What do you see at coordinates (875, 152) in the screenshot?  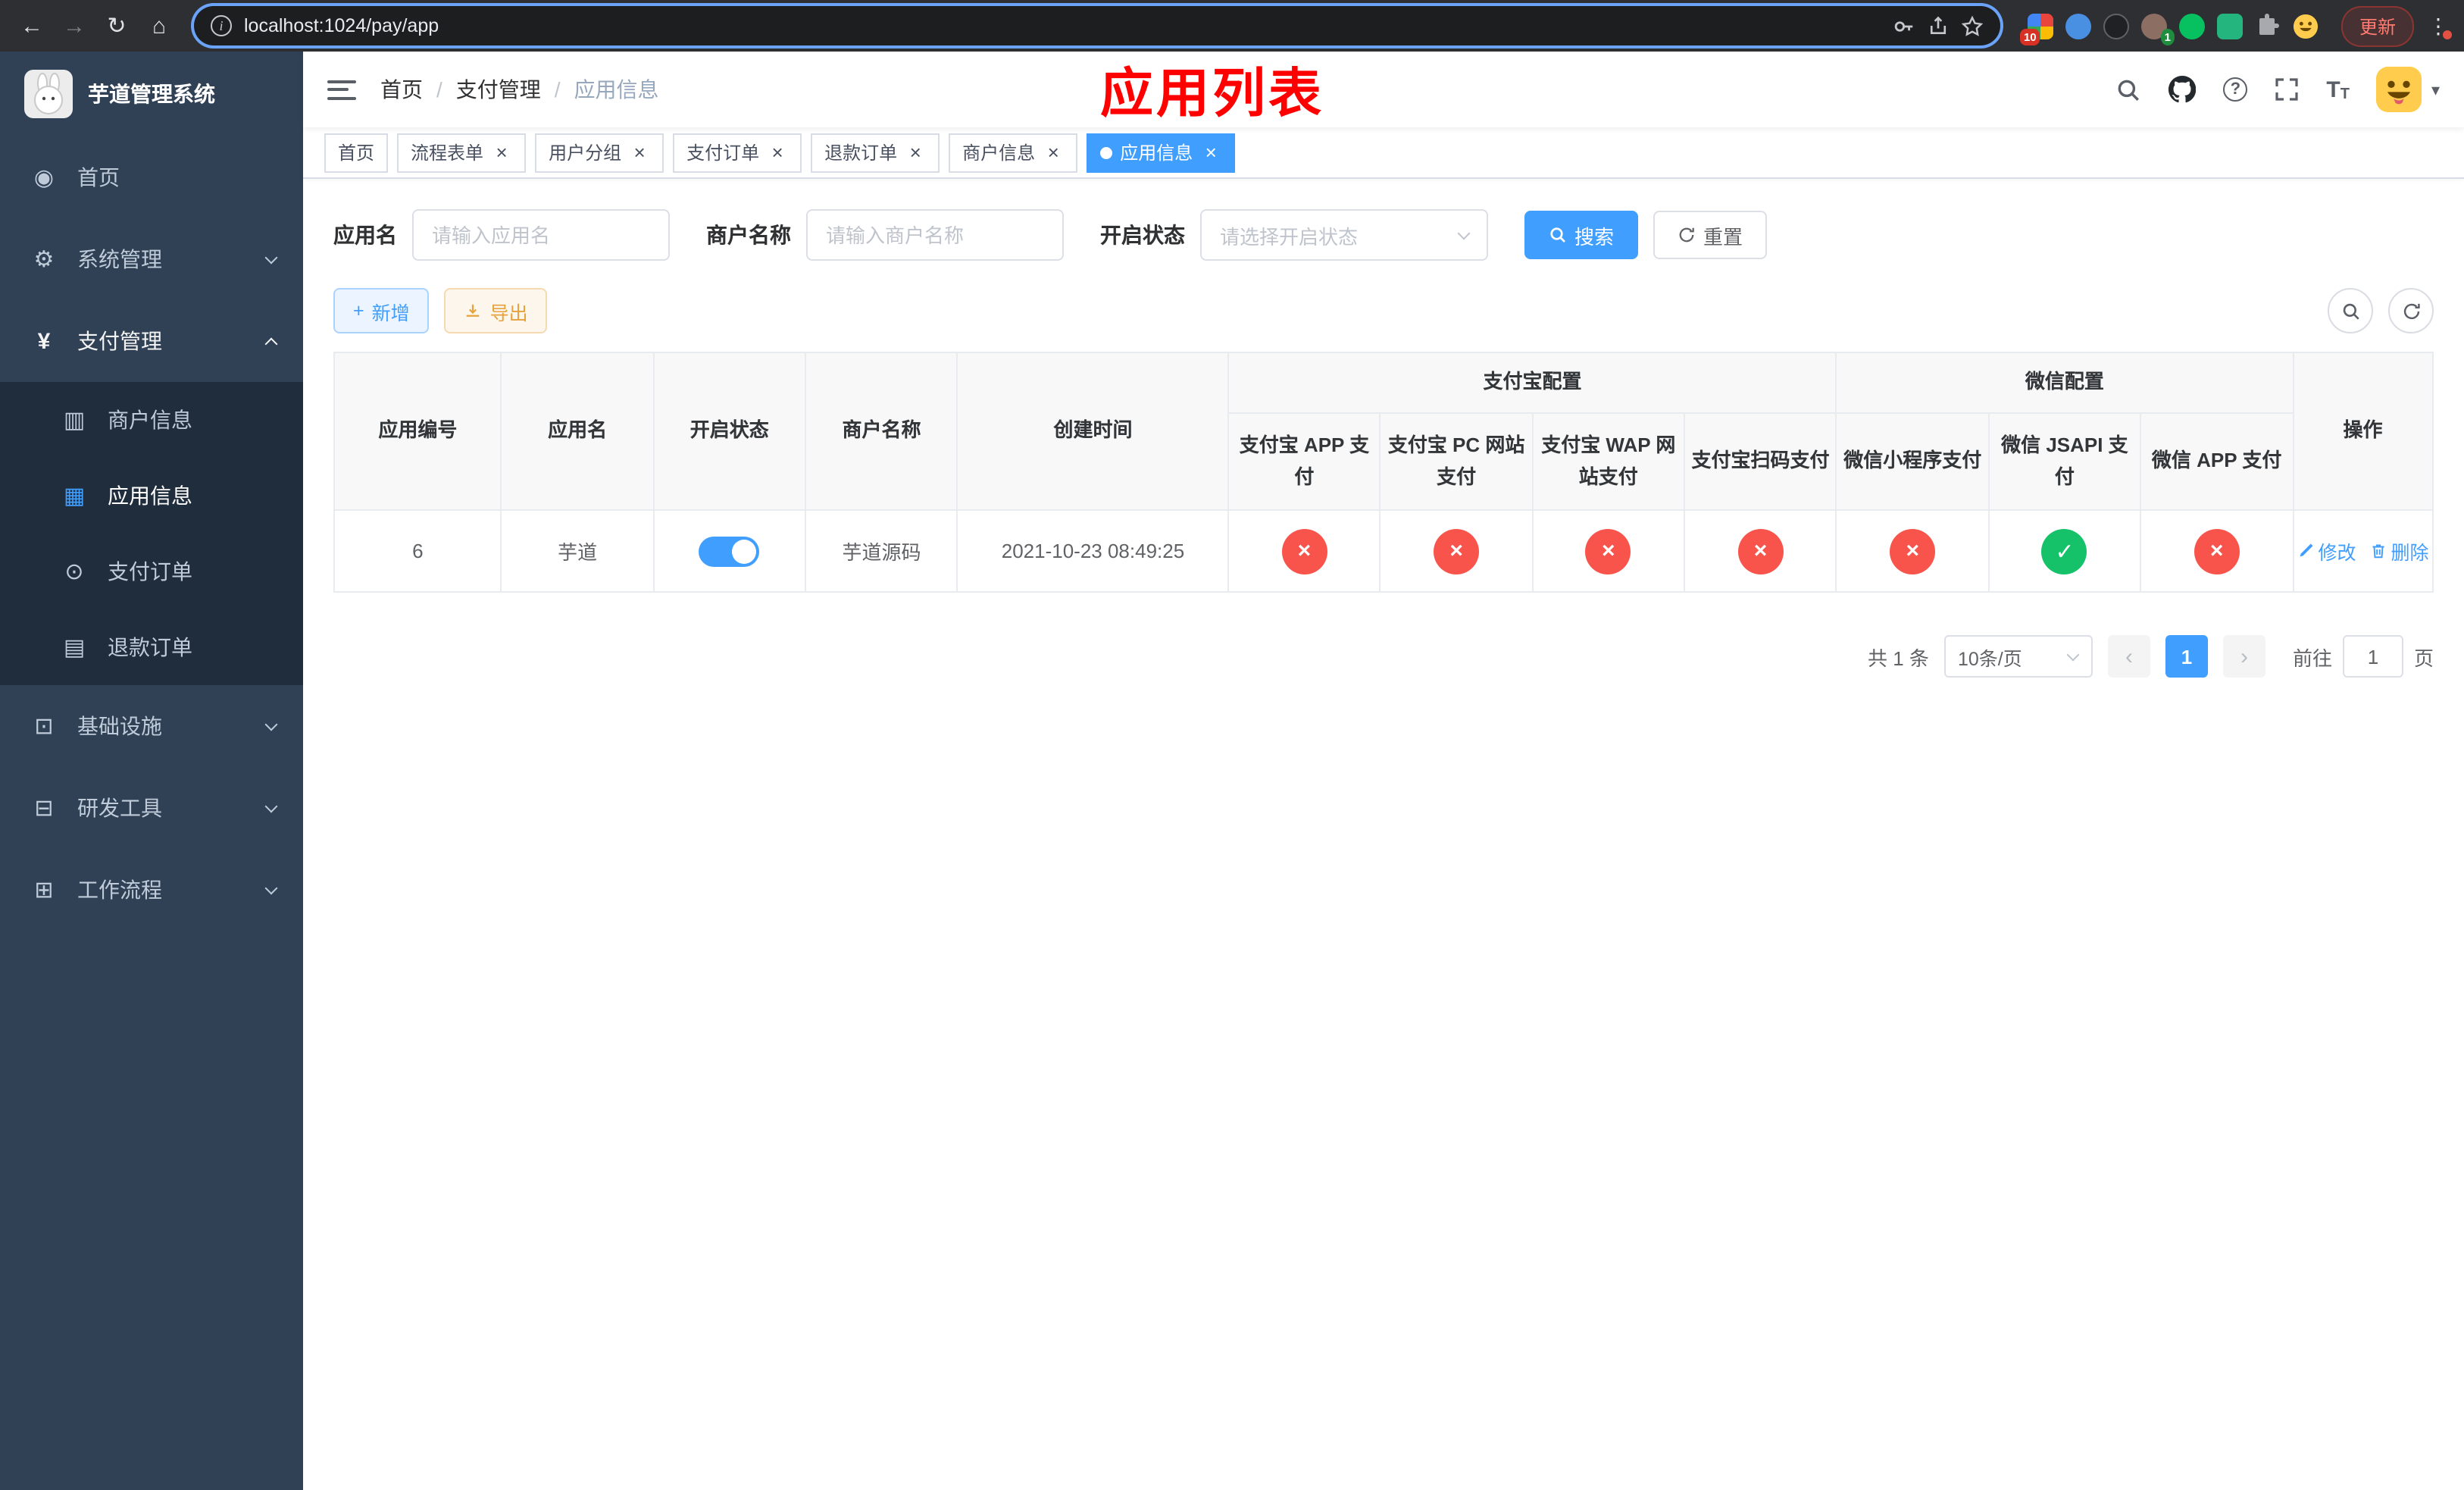 I see `tab-refund-orders: 退款订单 ×` at bounding box center [875, 152].